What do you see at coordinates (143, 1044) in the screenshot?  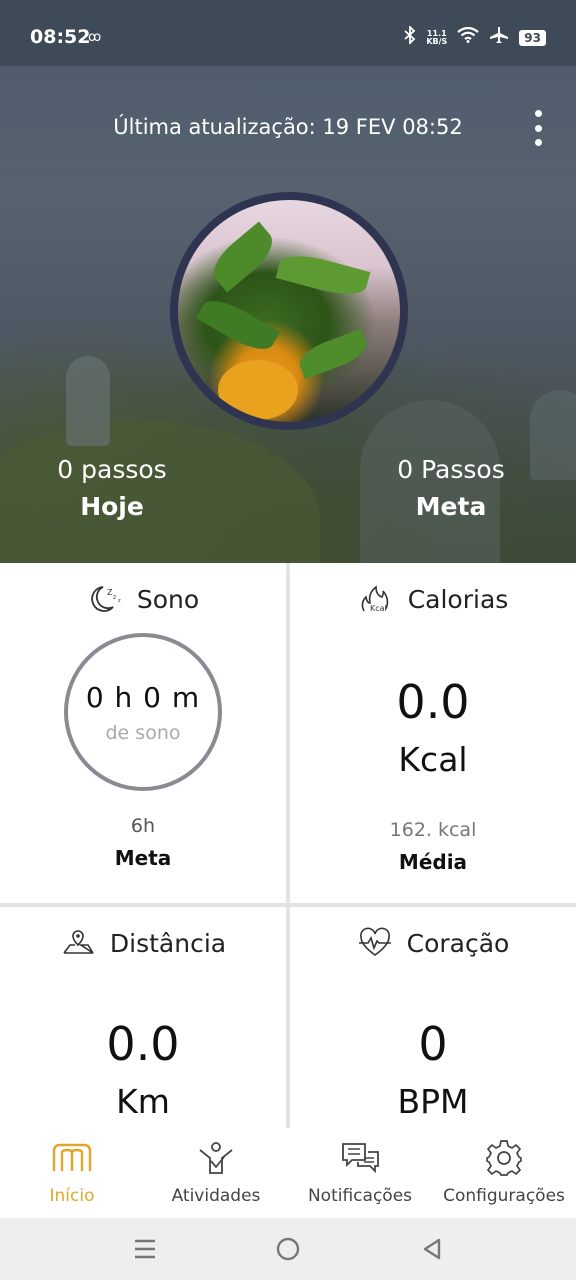 I see `distance-value: 0.0` at bounding box center [143, 1044].